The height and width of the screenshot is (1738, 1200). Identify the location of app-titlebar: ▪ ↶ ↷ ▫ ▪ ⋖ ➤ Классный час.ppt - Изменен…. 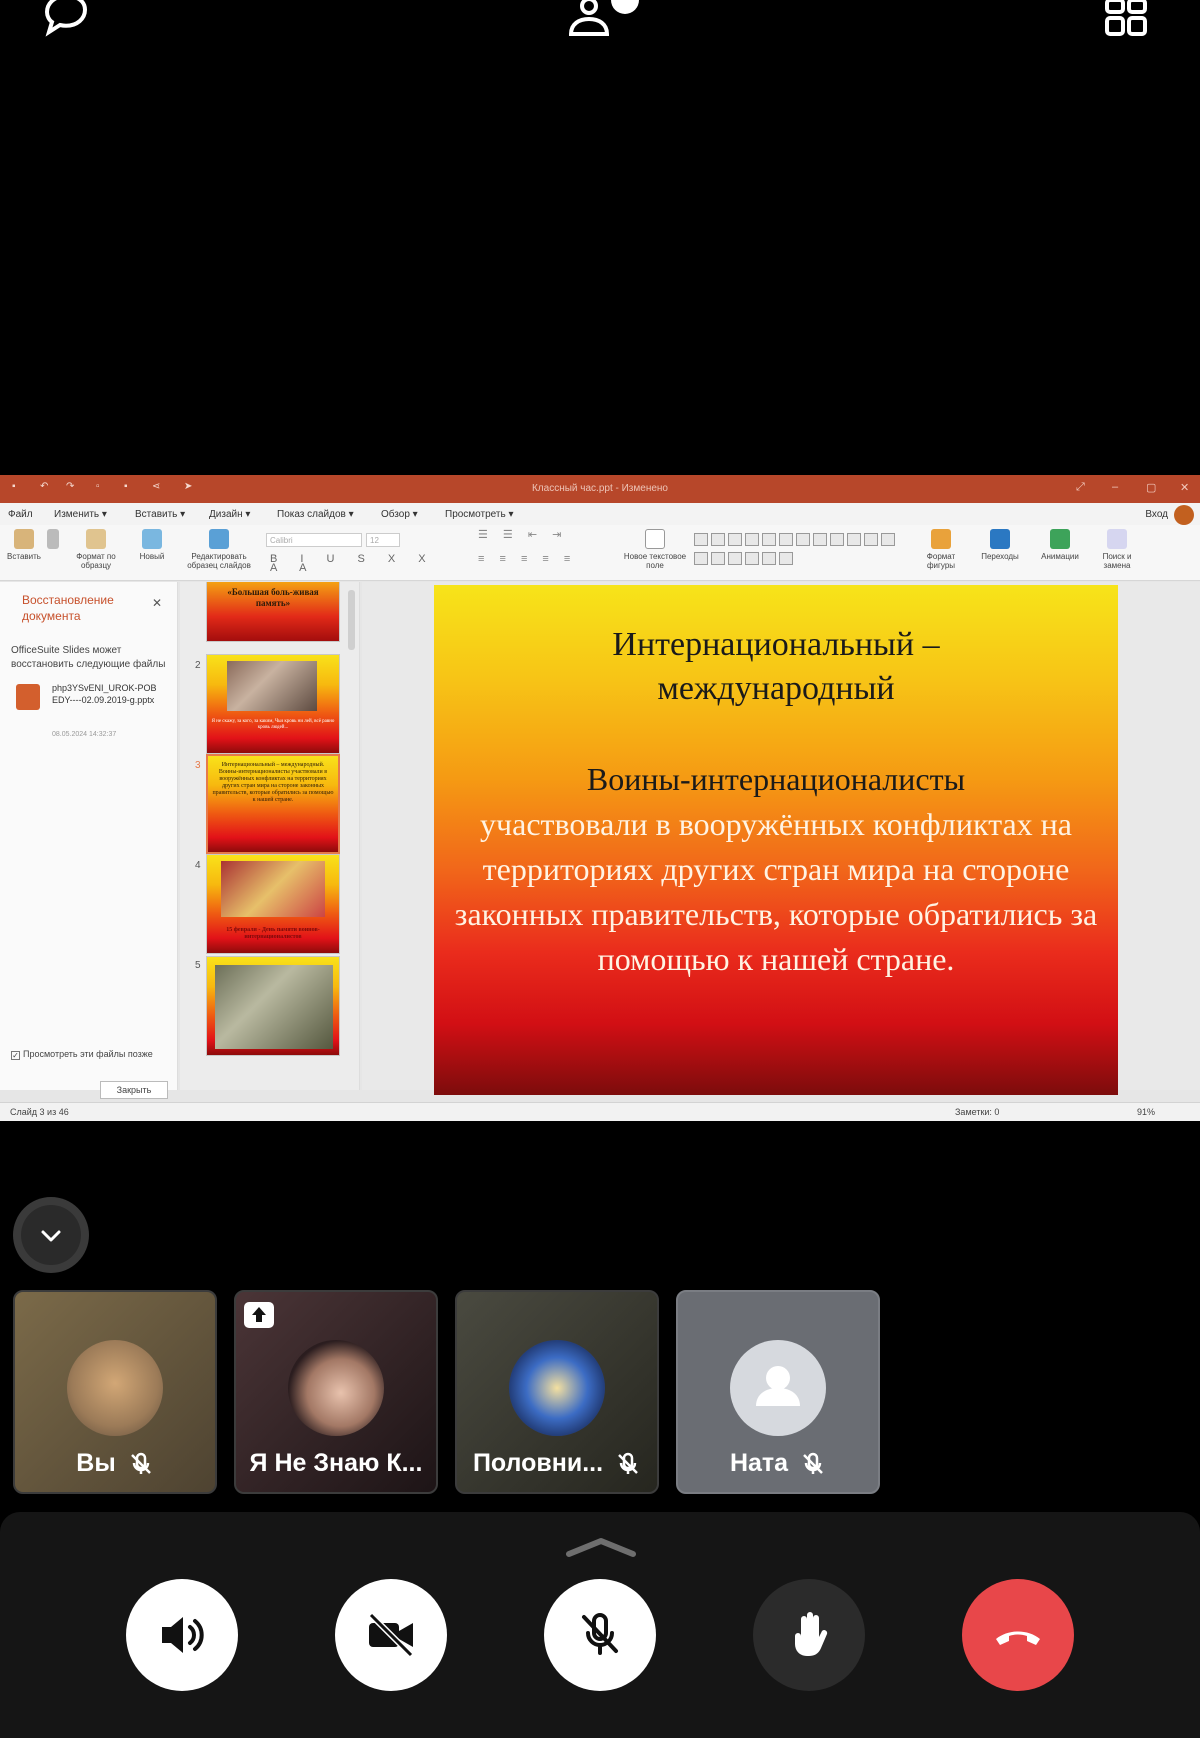
(600, 489).